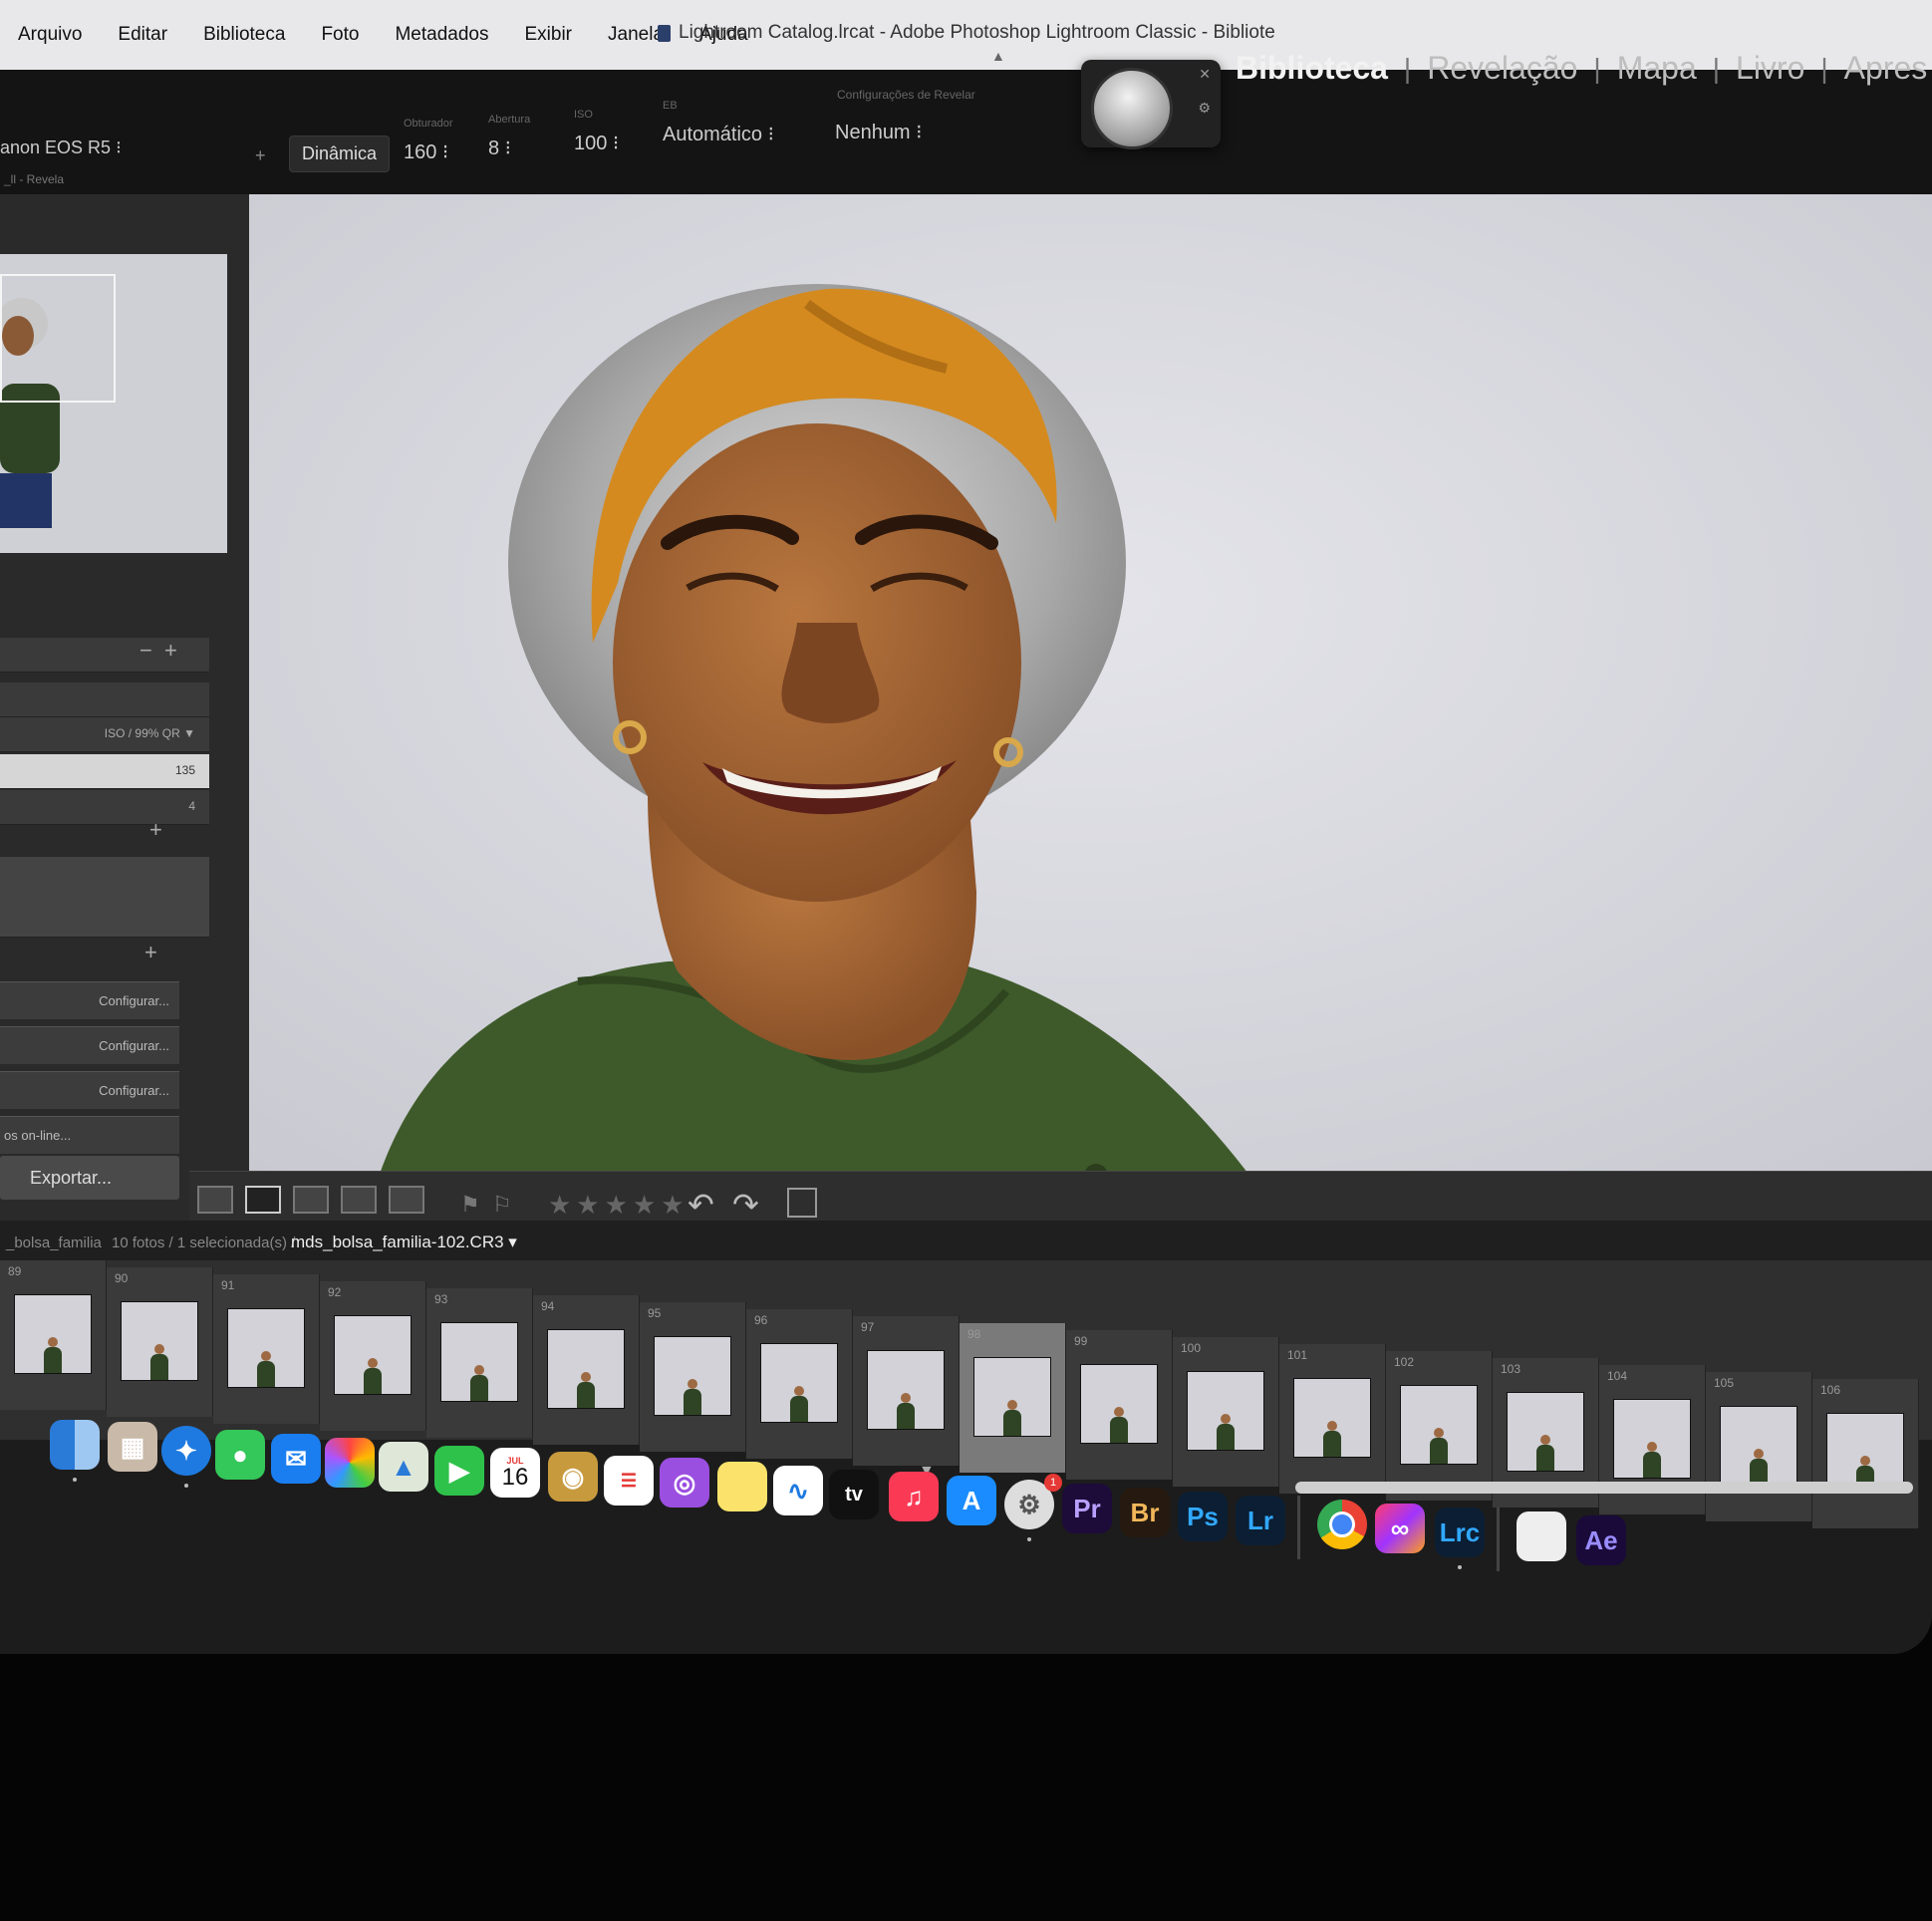 The height and width of the screenshot is (1921, 1932). What do you see at coordinates (1541, 1536) in the screenshot?
I see `disk-image-icon` at bounding box center [1541, 1536].